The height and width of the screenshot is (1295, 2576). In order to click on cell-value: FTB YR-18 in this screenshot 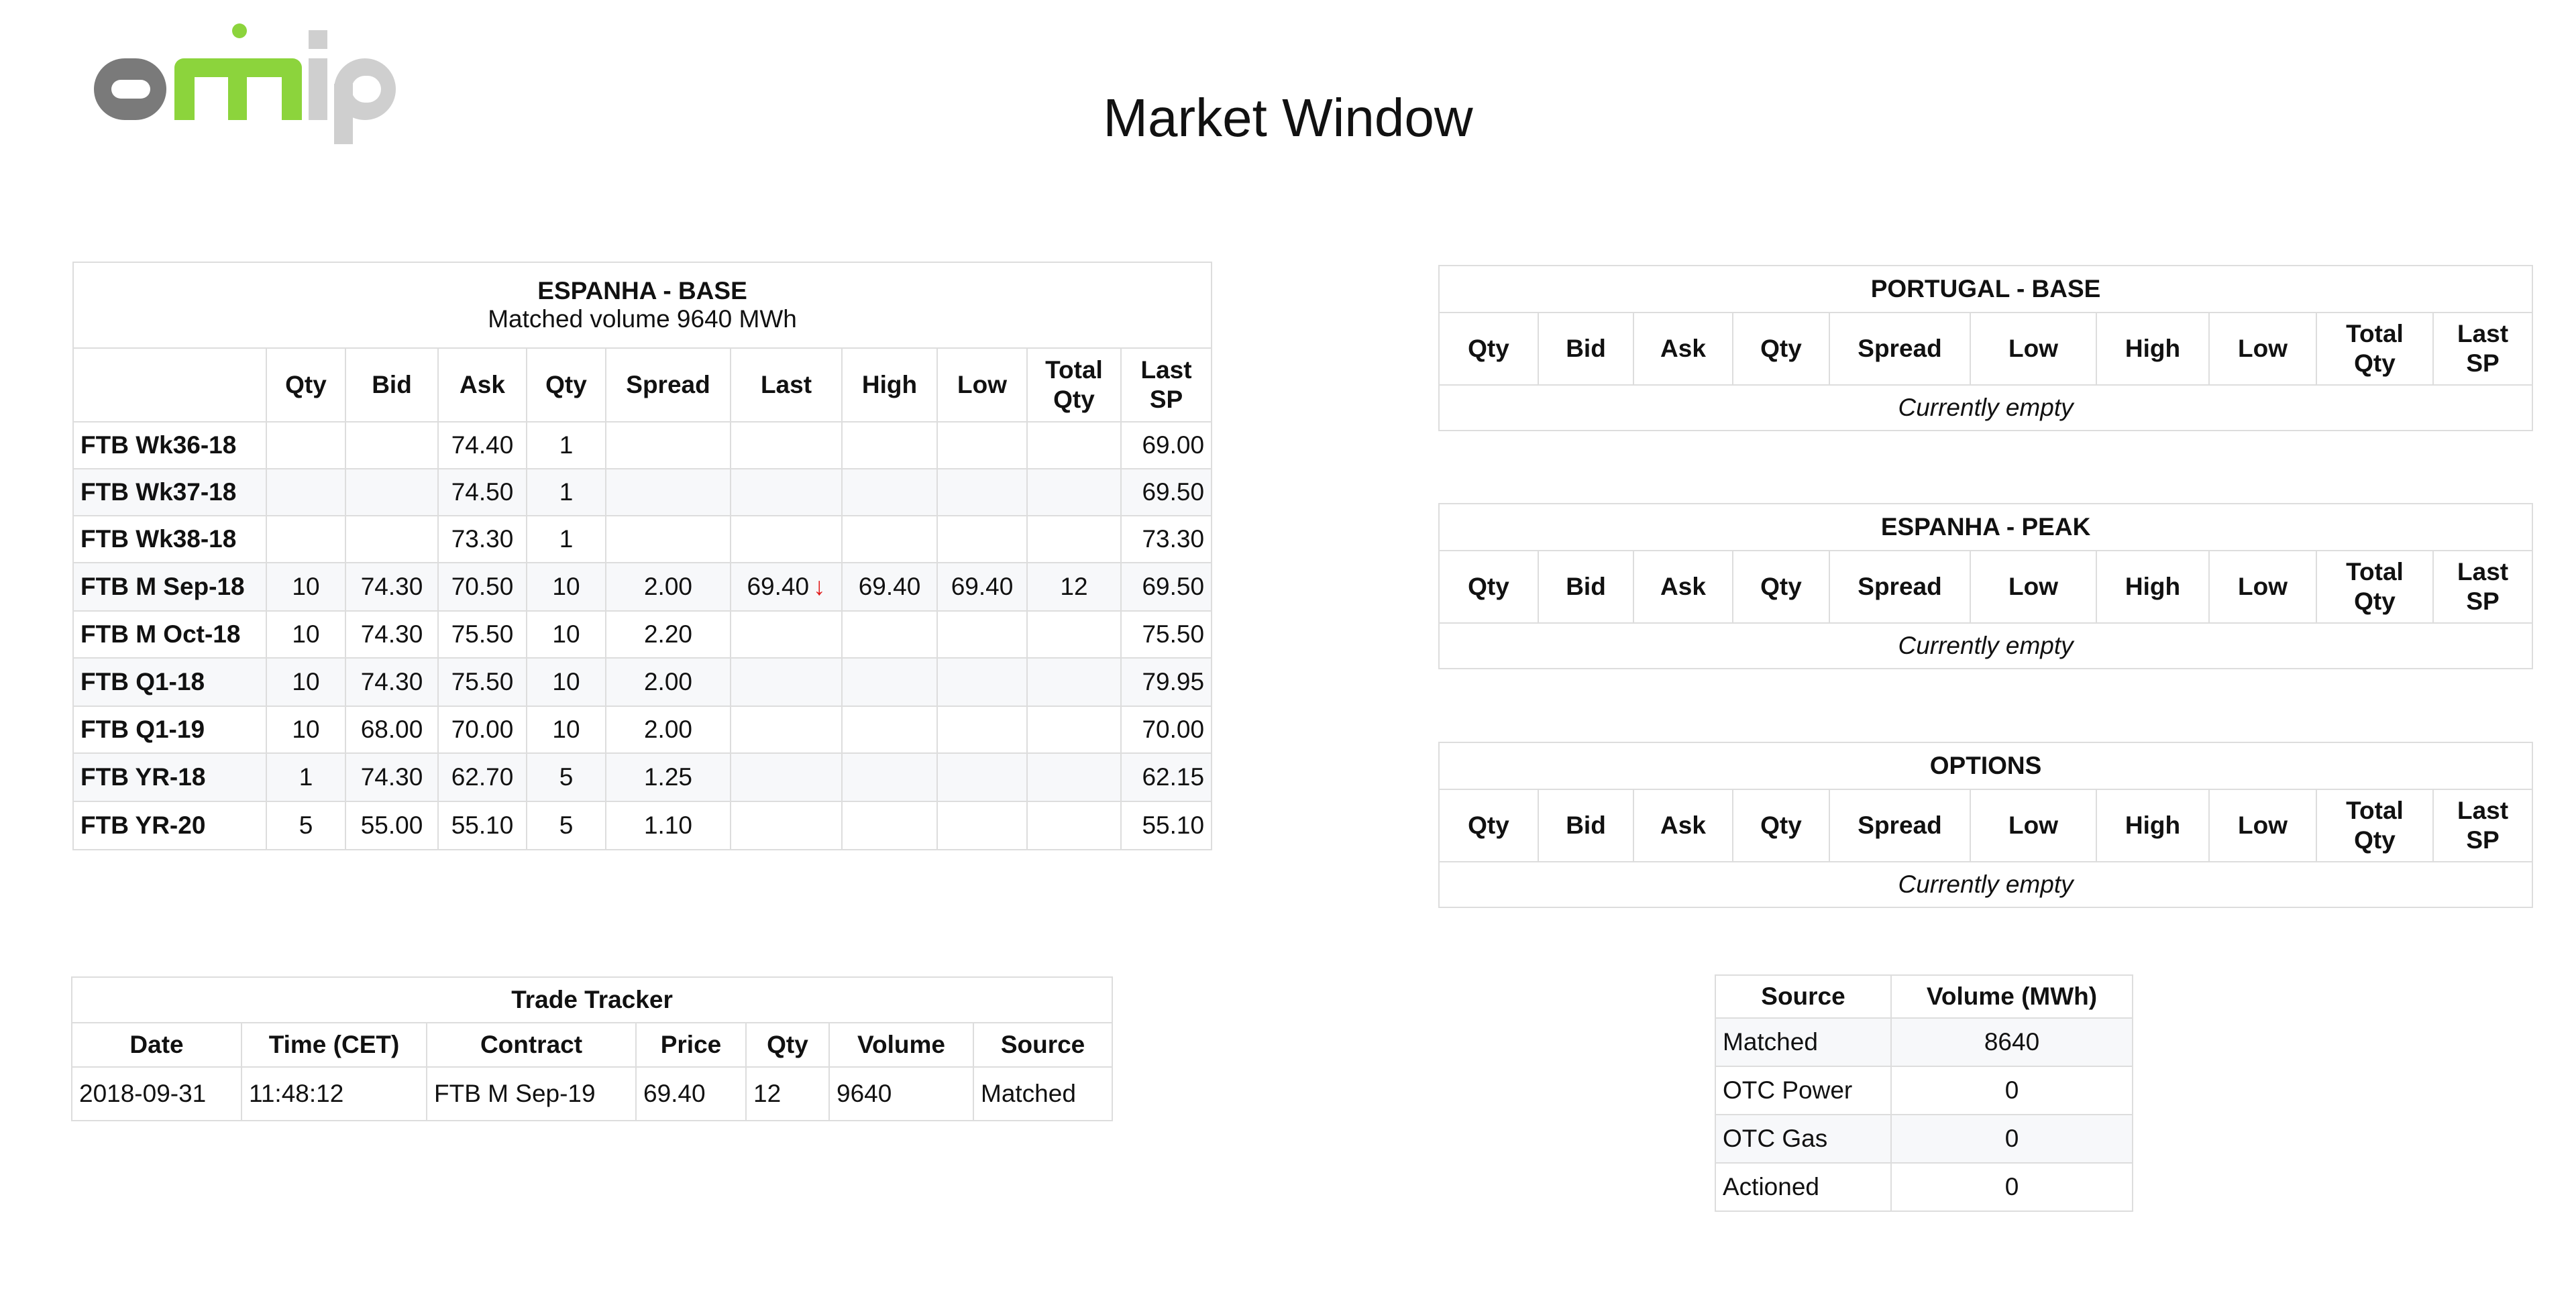, I will do `click(143, 777)`.